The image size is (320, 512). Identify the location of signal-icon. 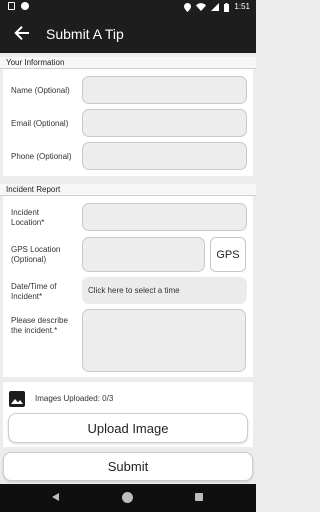
(215, 7).